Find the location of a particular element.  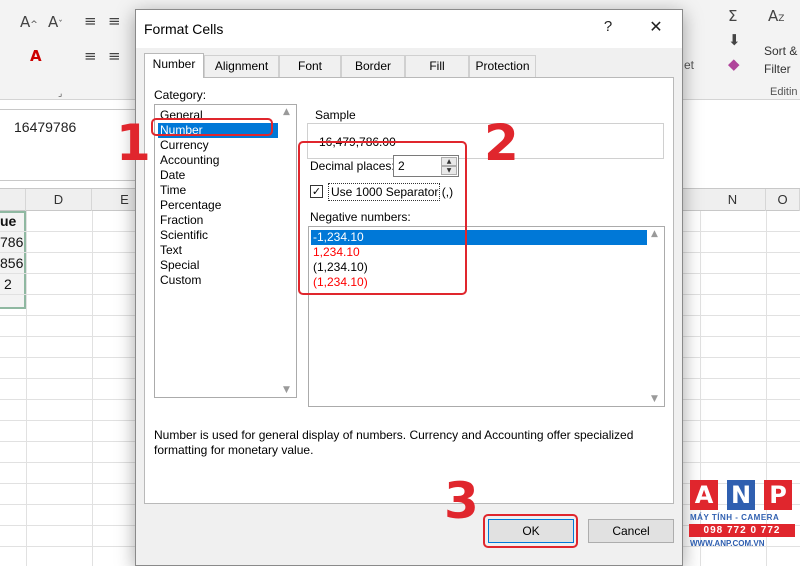

align-middle-icon: ≡ is located at coordinates (114, 21).